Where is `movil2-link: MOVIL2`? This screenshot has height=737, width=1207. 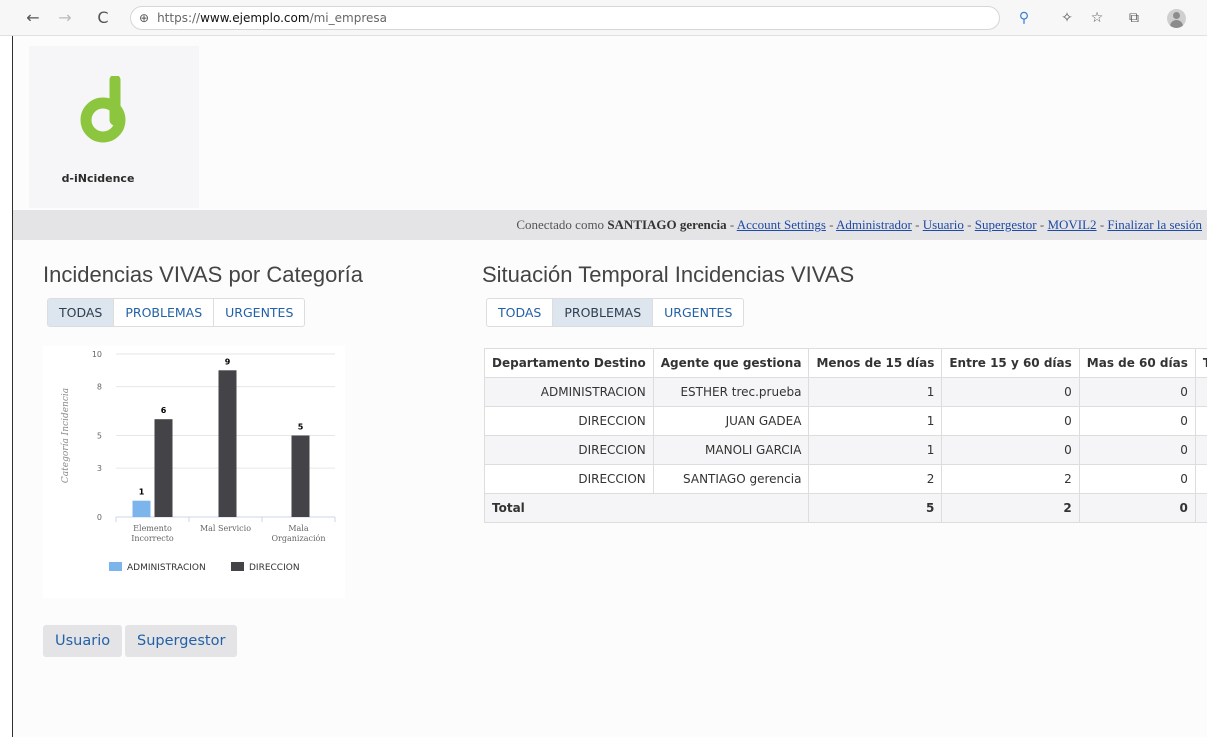
movil2-link: MOVIL2 is located at coordinates (1071, 224).